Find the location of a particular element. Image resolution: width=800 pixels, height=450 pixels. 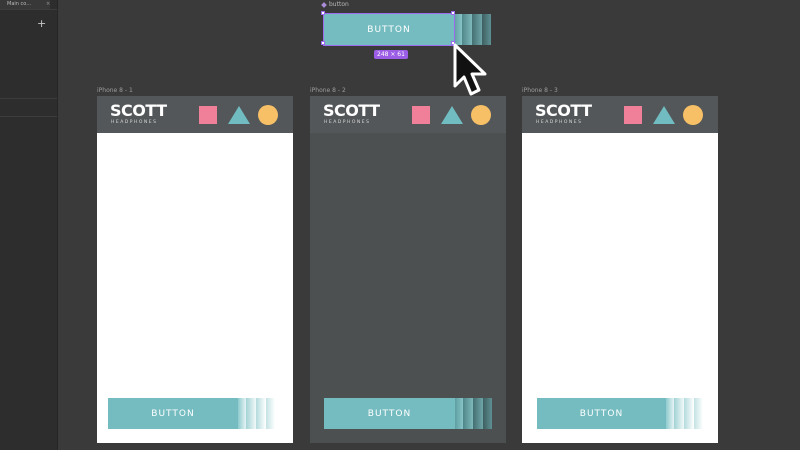

dimension-badge: 248 × 61 is located at coordinates (391, 54).